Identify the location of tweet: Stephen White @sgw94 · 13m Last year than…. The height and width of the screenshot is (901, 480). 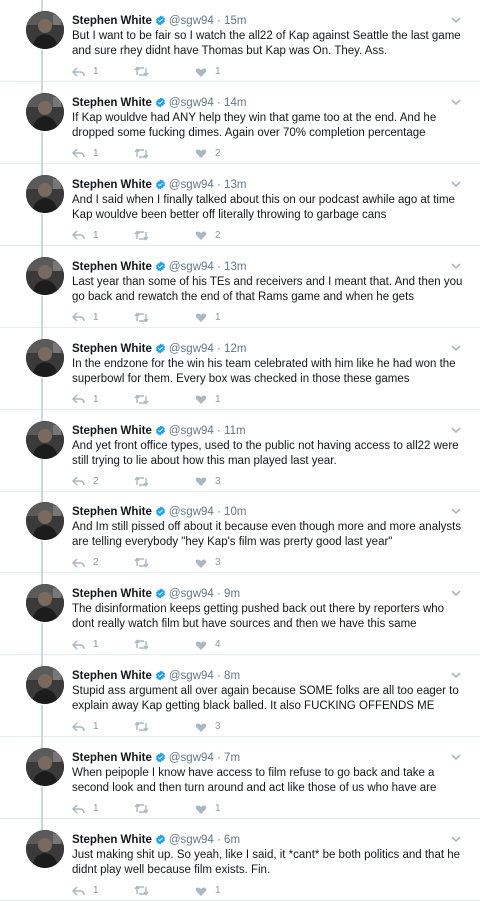
(240, 287).